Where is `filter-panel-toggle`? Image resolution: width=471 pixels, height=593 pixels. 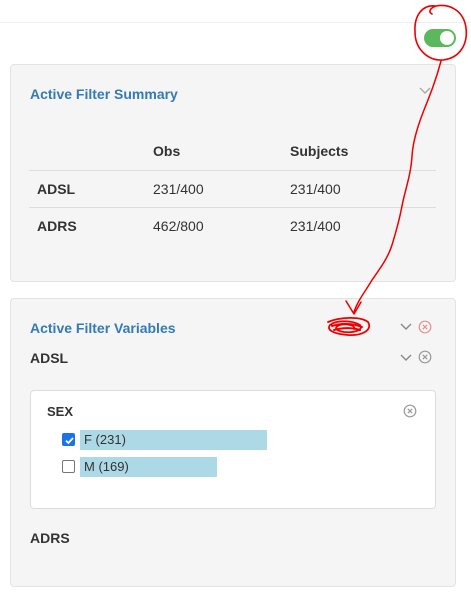
filter-panel-toggle is located at coordinates (440, 38).